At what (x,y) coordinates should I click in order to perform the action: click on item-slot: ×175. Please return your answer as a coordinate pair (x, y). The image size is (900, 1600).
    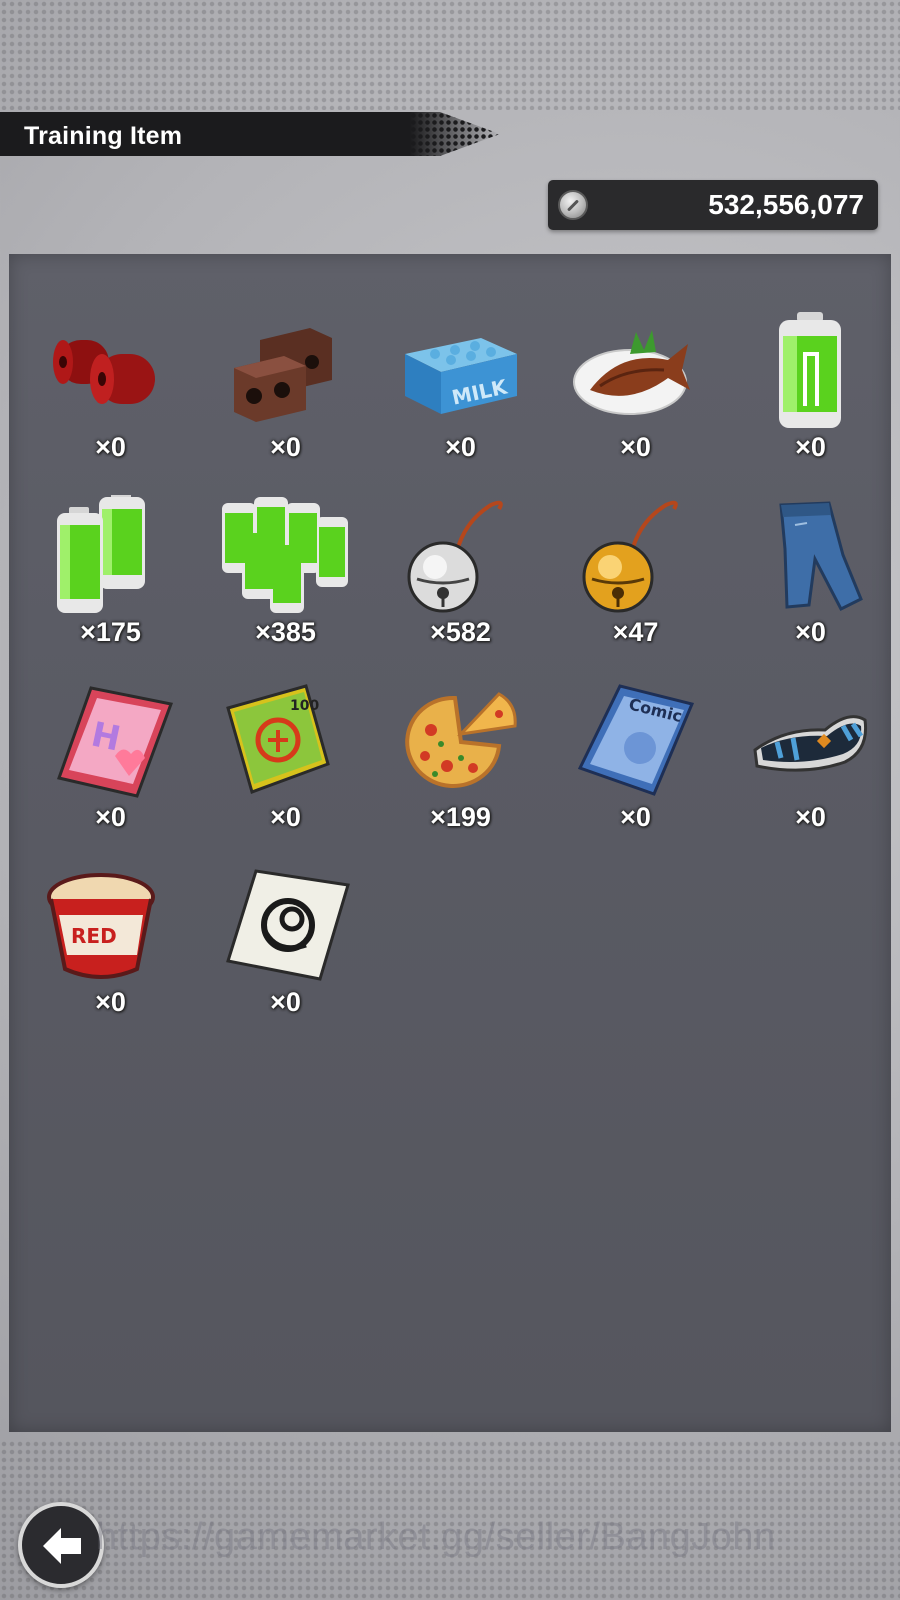
    Looking at the image, I should click on (110, 577).